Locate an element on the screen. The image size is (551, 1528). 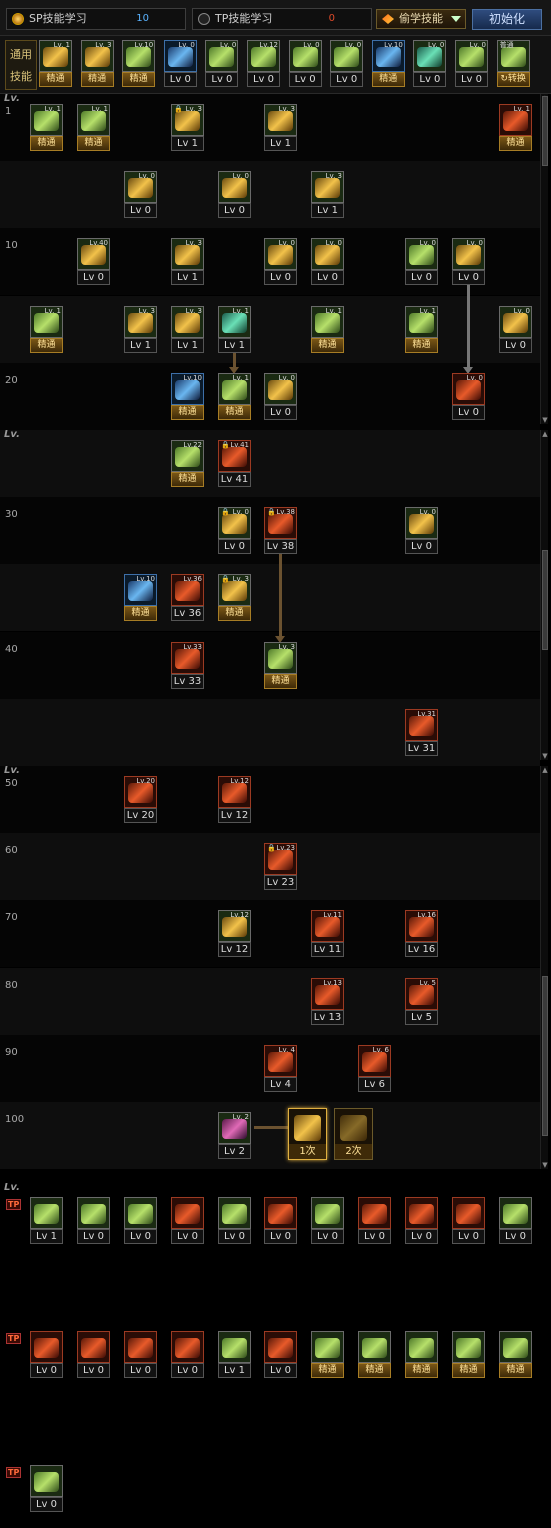
skill-slot: Lv.36 Lv 36 is located at coordinates (187, 598).